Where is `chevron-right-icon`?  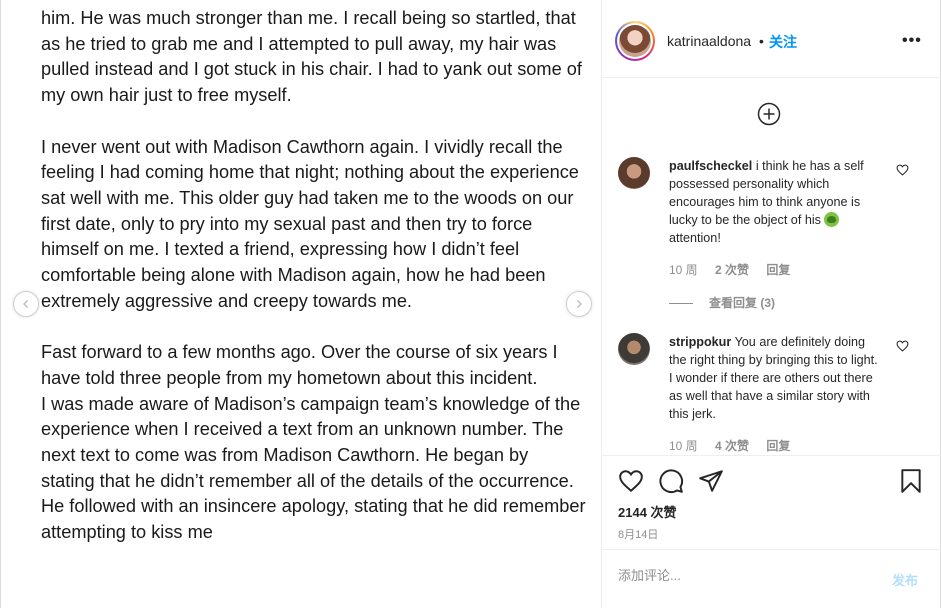 chevron-right-icon is located at coordinates (579, 304).